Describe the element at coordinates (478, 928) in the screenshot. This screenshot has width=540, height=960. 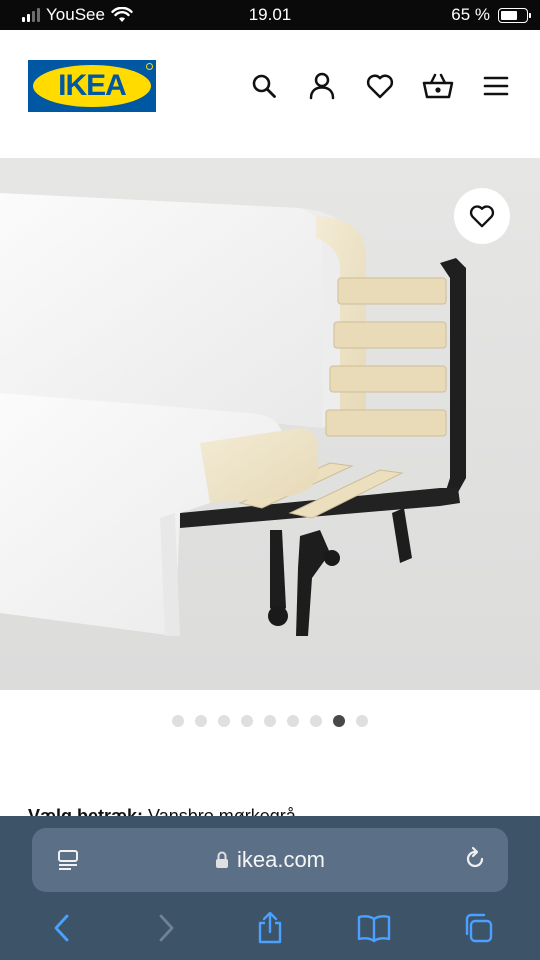
I see `tabs-icon` at that location.